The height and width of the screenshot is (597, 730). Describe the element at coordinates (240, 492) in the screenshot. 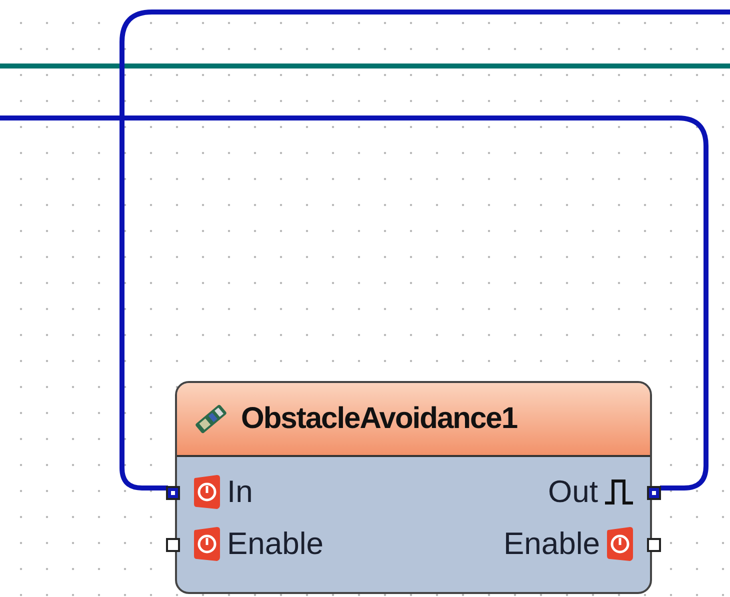

I see `pin-label: In` at that location.